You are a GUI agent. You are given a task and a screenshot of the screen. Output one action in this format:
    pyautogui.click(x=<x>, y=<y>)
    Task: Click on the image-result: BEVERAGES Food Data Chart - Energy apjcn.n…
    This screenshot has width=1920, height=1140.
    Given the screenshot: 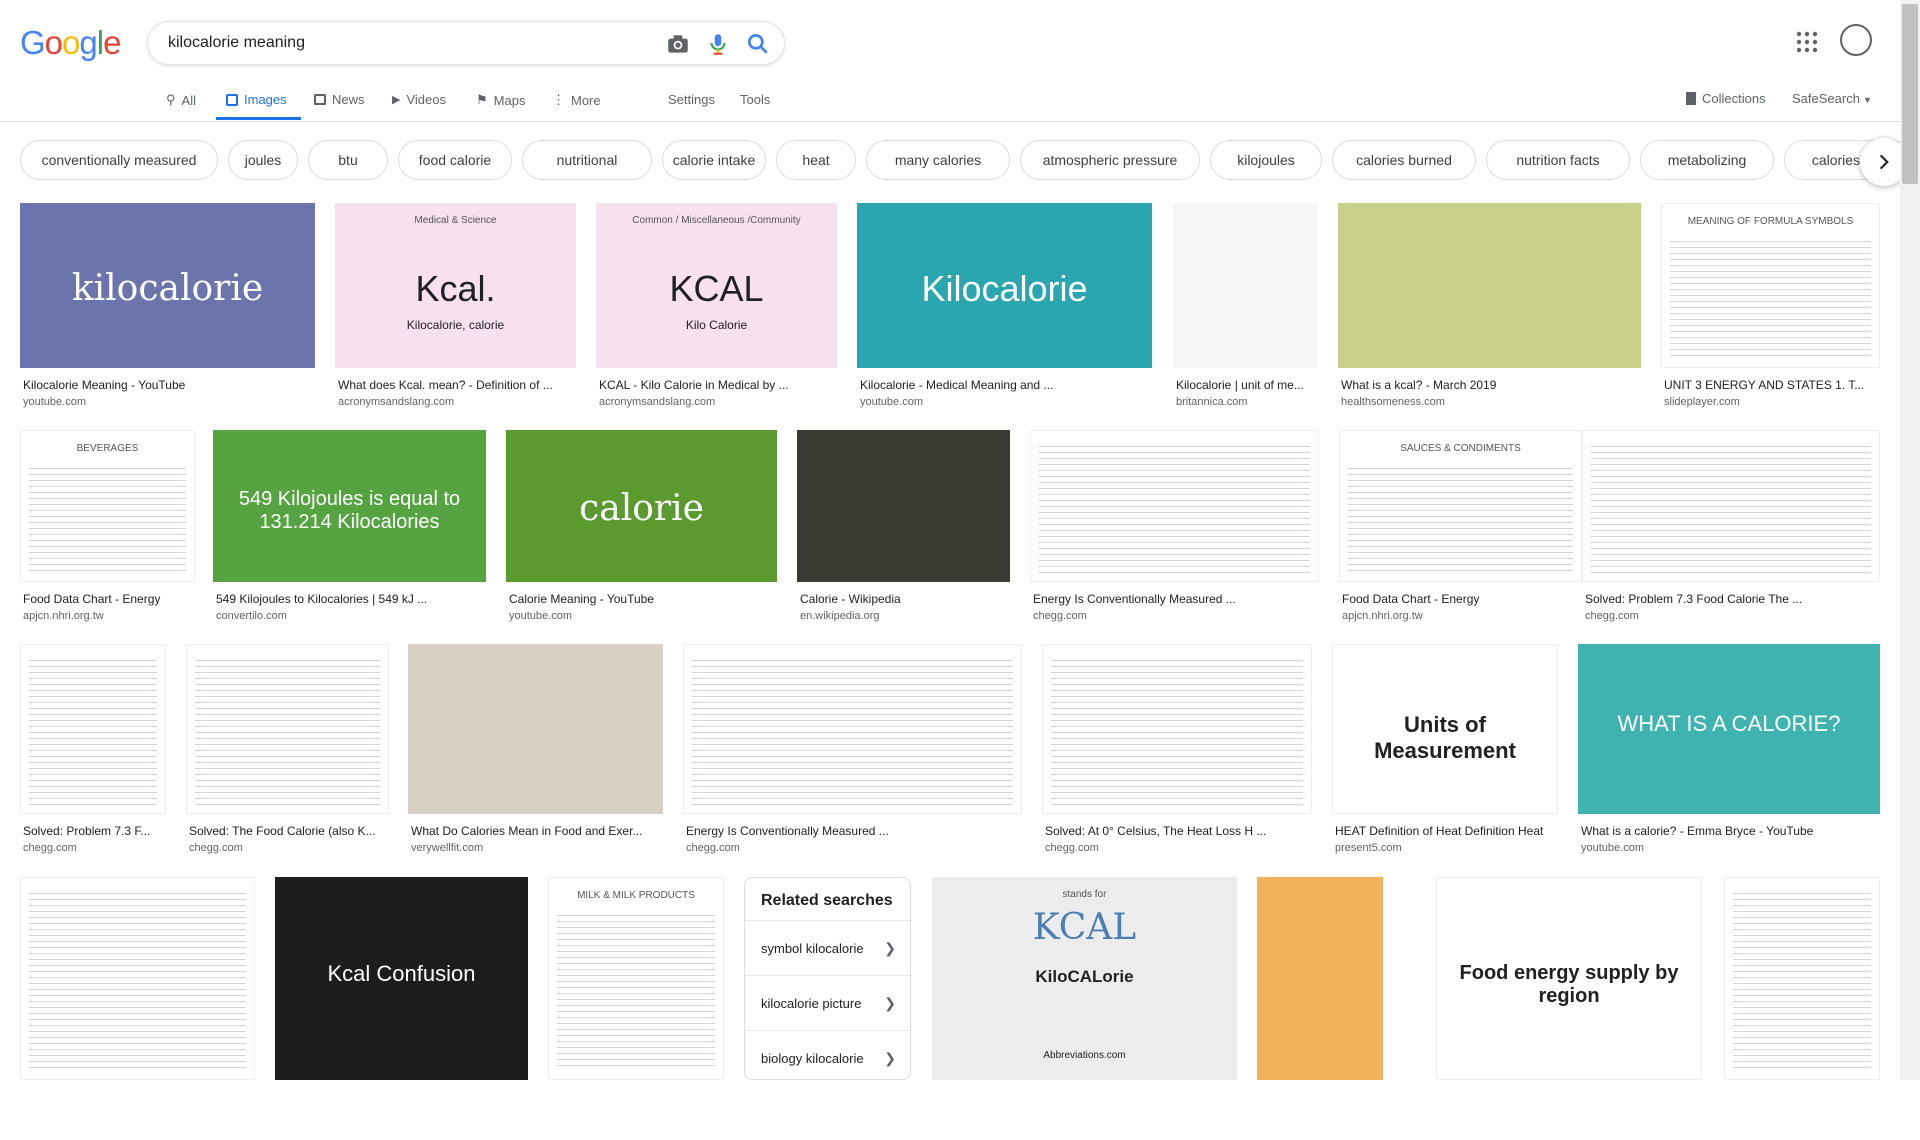 What is the action you would take?
    pyautogui.click(x=107, y=536)
    